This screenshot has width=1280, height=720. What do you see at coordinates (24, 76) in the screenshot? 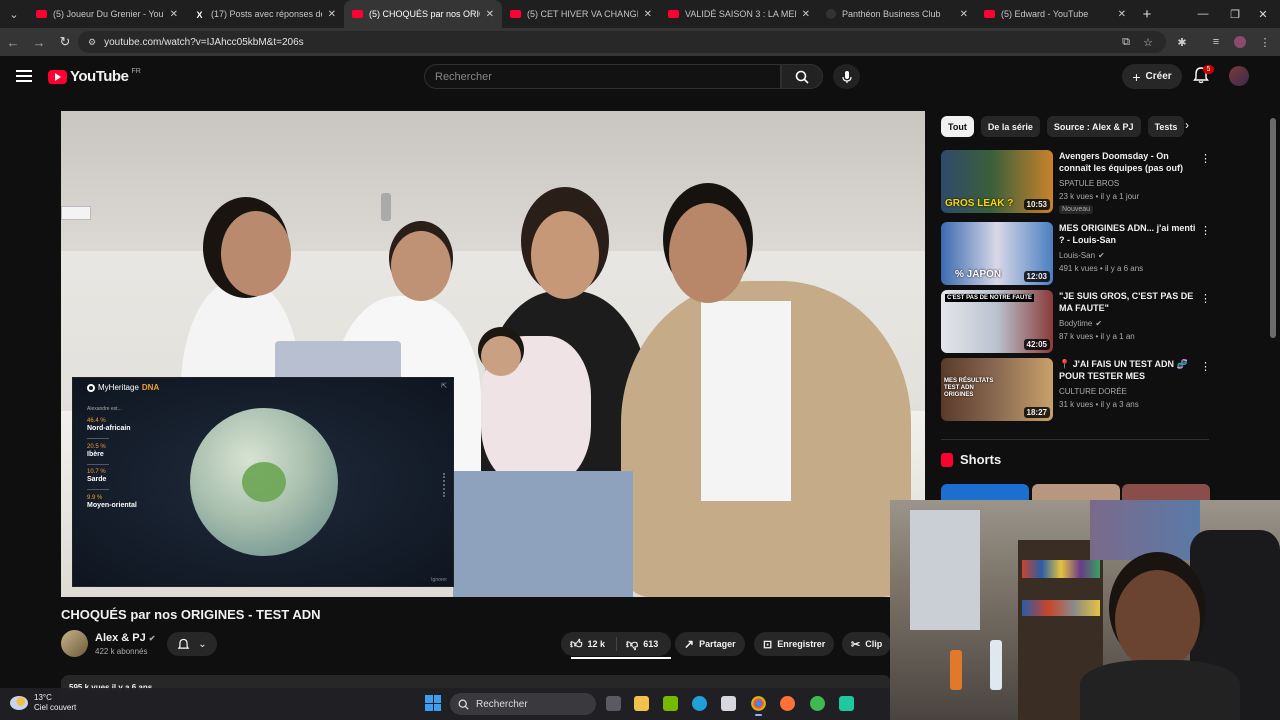
I see `hamburger-menu-icon` at bounding box center [24, 76].